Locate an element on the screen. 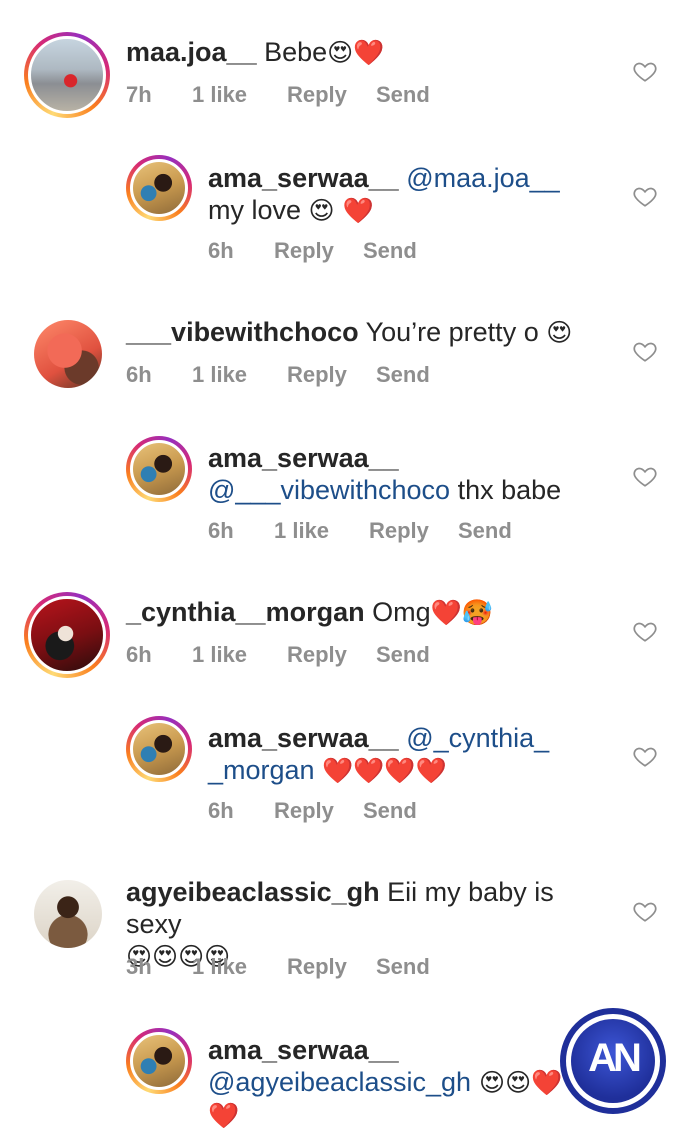  watermark-logo: AN is located at coordinates (613, 1061).